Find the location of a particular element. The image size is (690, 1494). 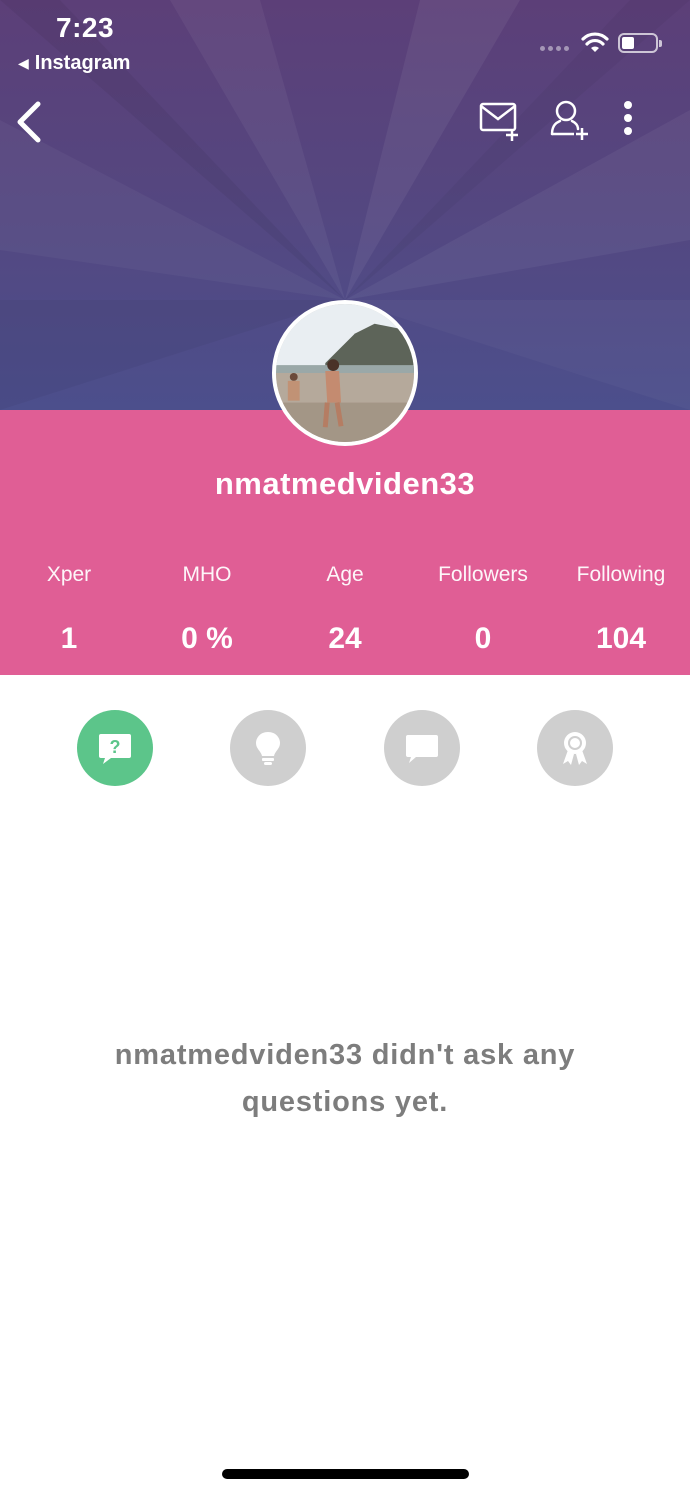

achievements-tab is located at coordinates (575, 748).